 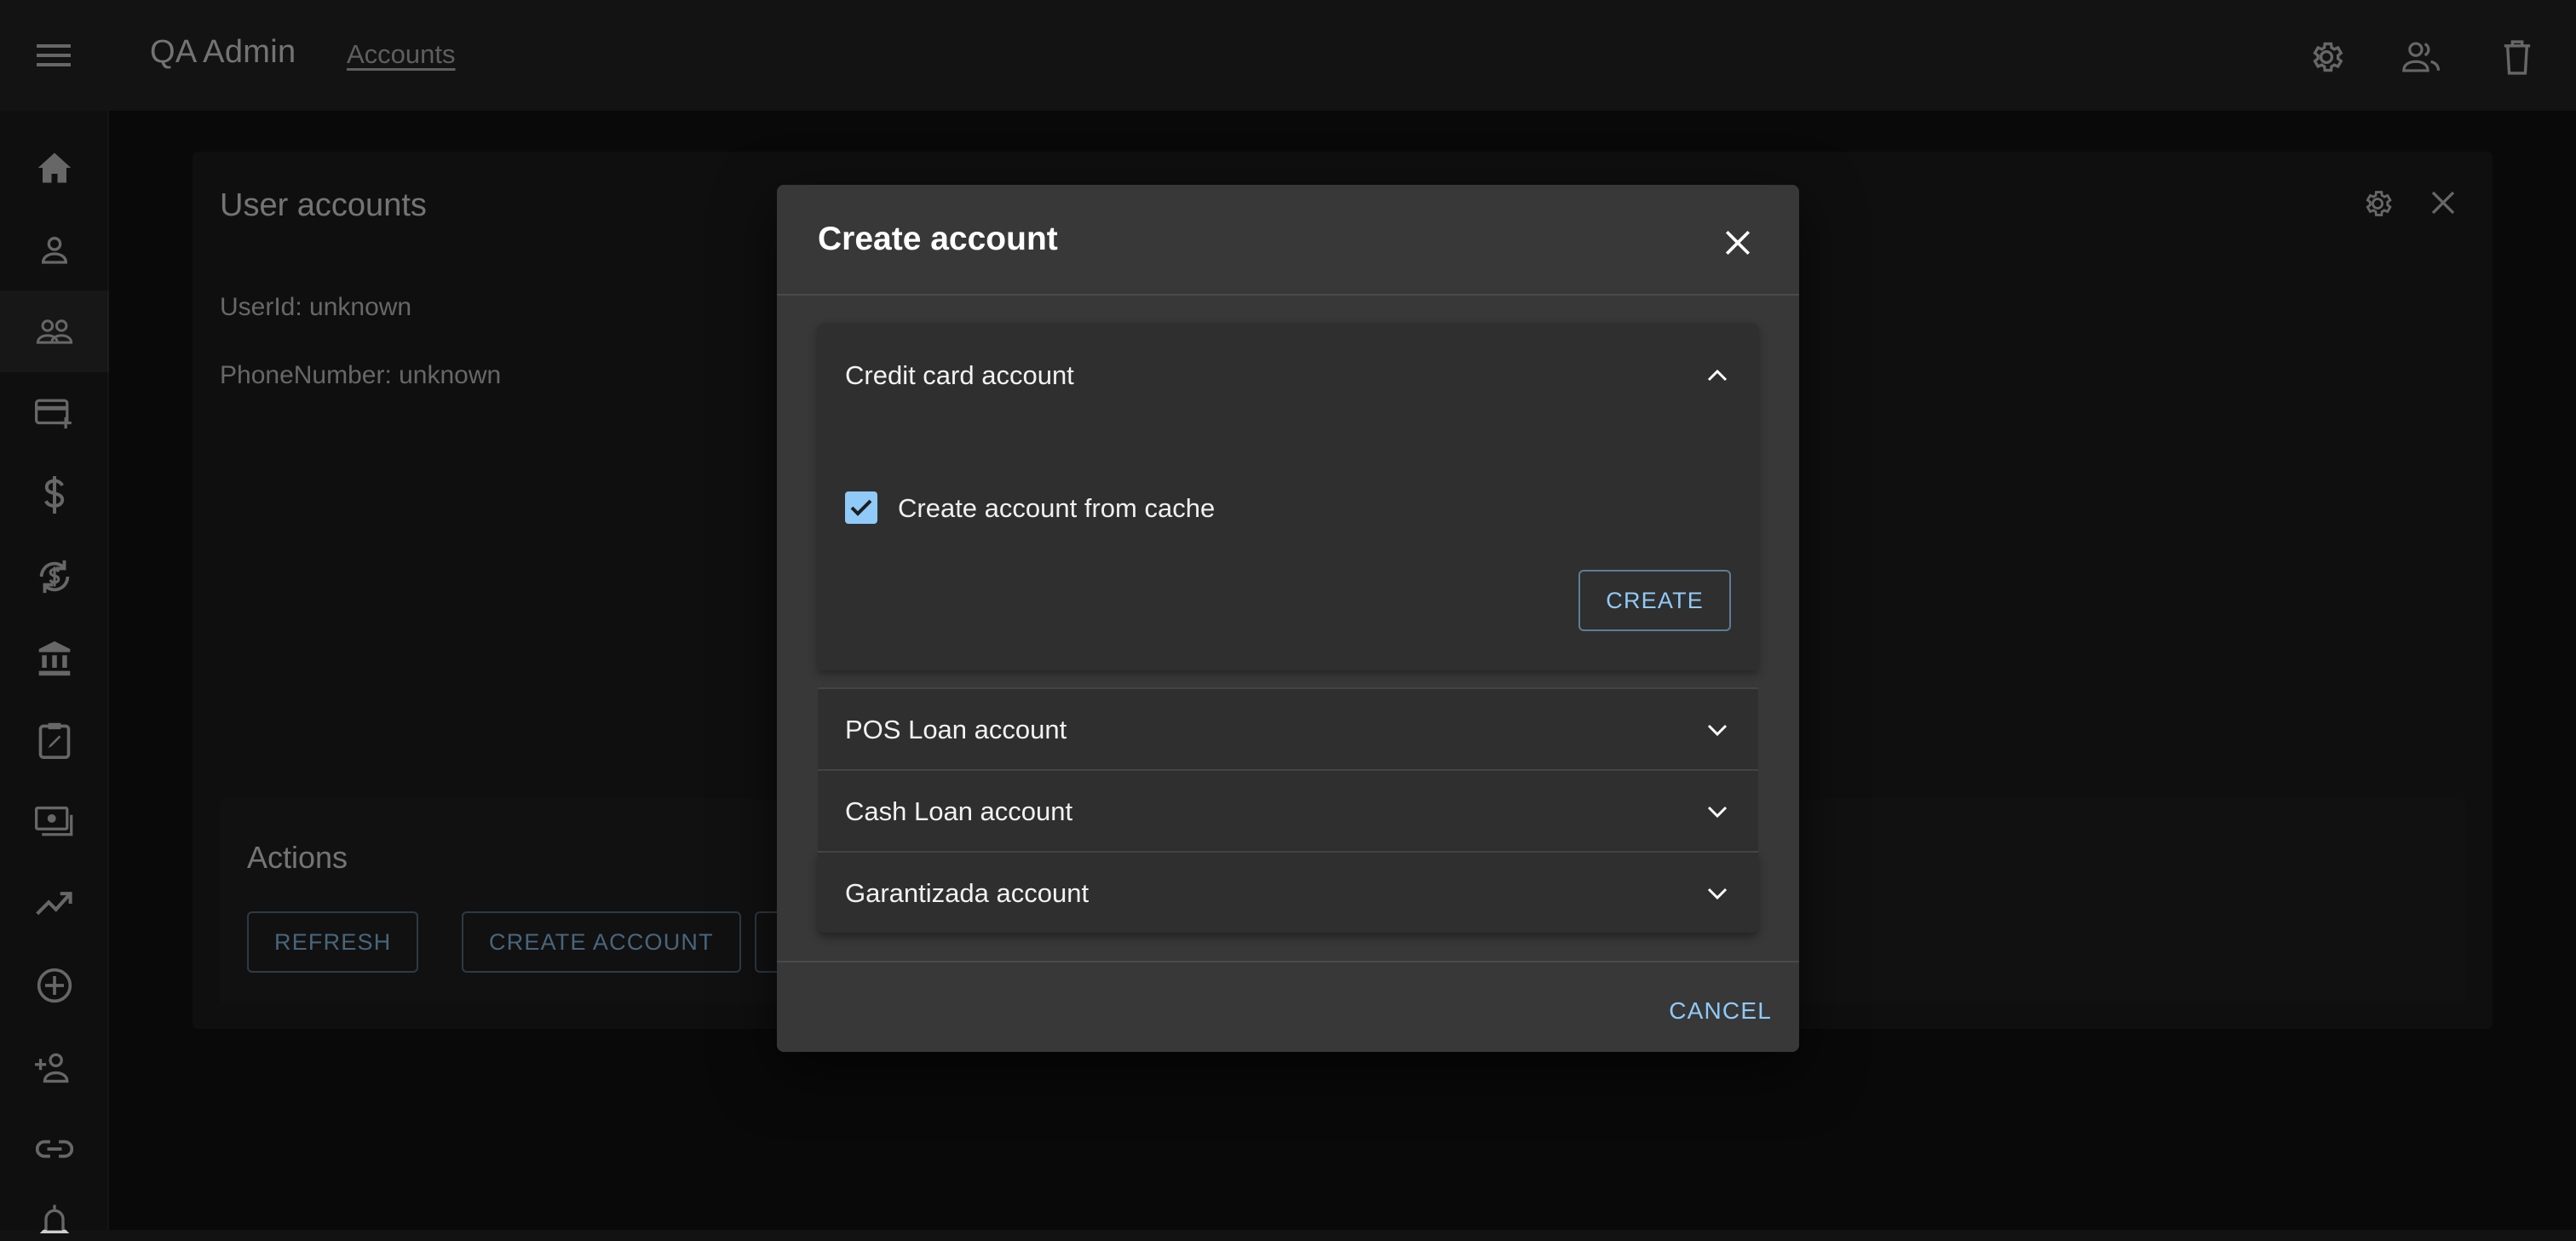 What do you see at coordinates (1717, 376) in the screenshot?
I see `chevron-up-icon` at bounding box center [1717, 376].